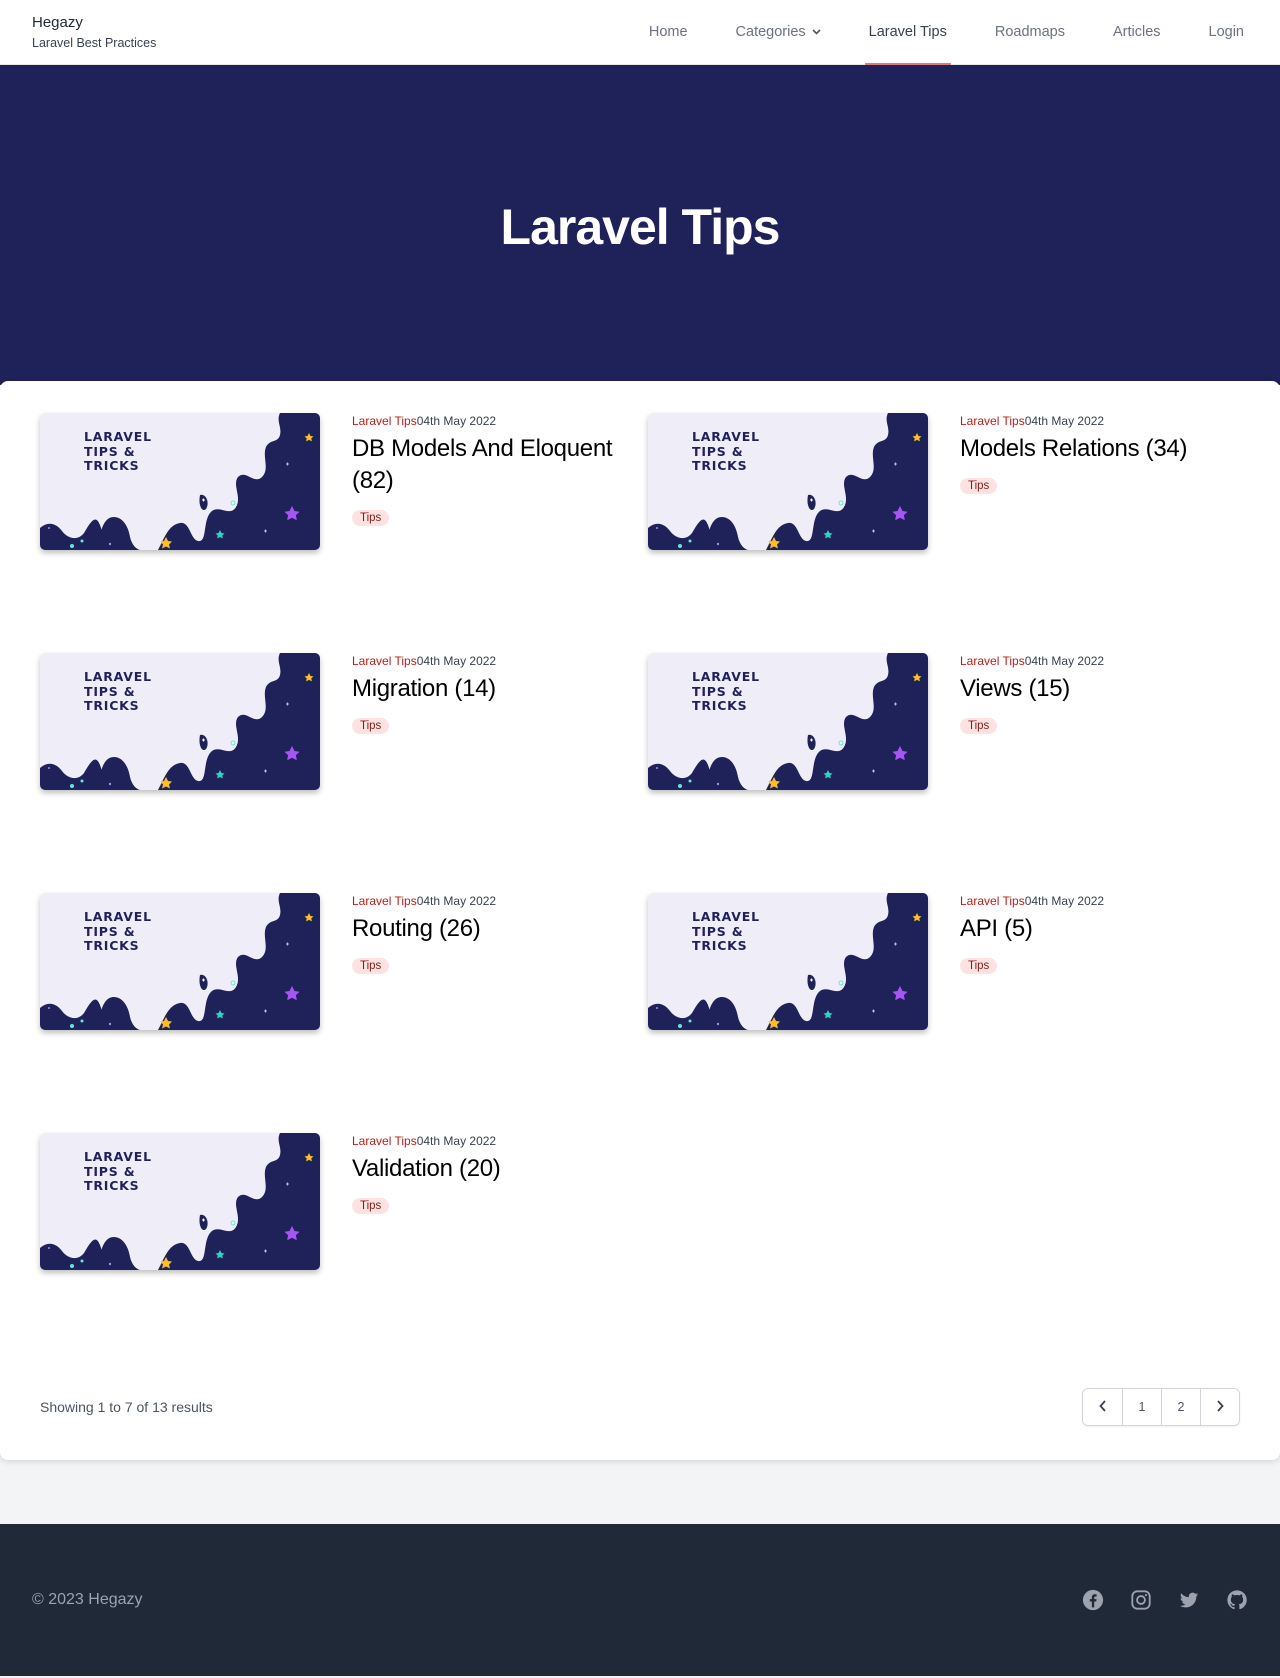 This screenshot has width=1280, height=1678. What do you see at coordinates (94, 32) in the screenshot?
I see `brand: Hegazy Laravel Best Practices` at bounding box center [94, 32].